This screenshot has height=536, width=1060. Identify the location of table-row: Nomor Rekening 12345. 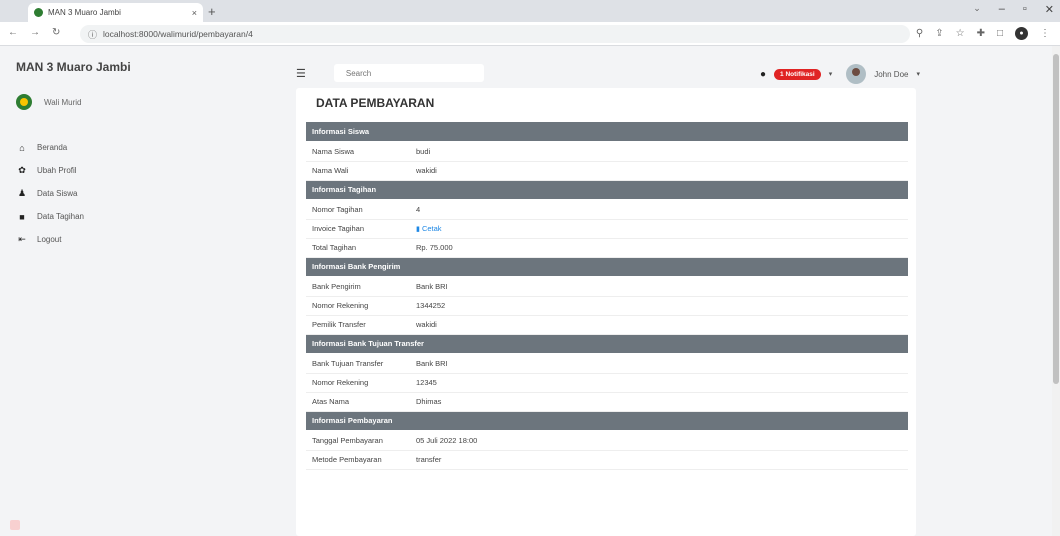
(607, 383).